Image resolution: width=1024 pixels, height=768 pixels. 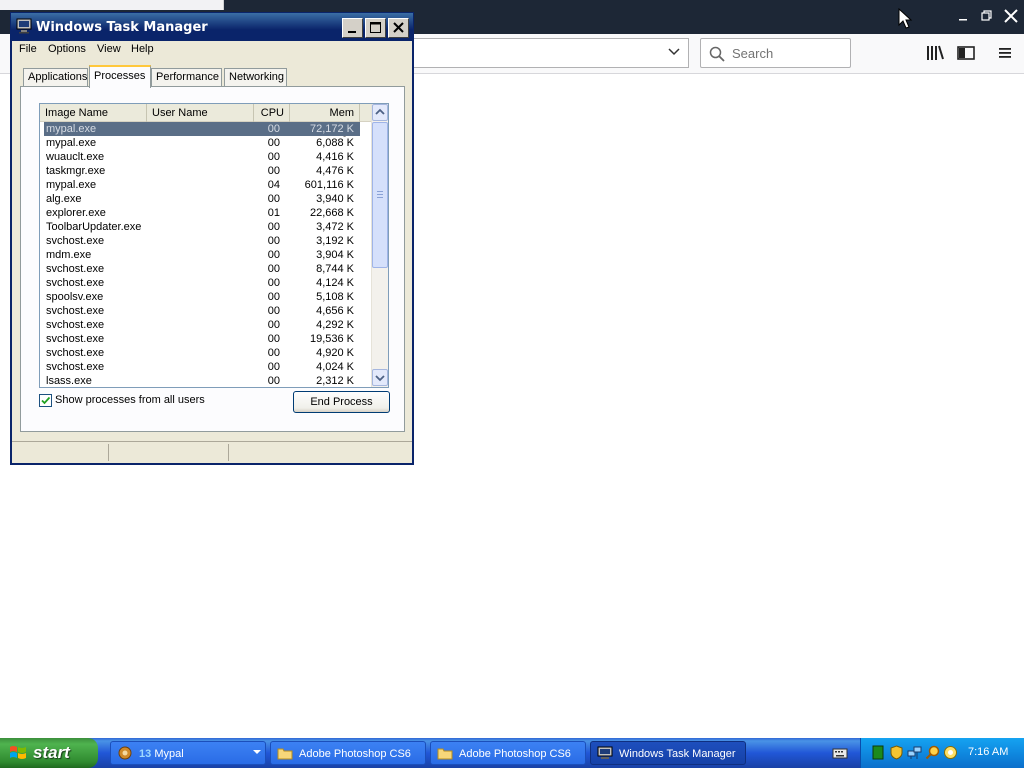 What do you see at coordinates (202, 171) in the screenshot?
I see `table-row: taskmgr.exe 00 4,476 K` at bounding box center [202, 171].